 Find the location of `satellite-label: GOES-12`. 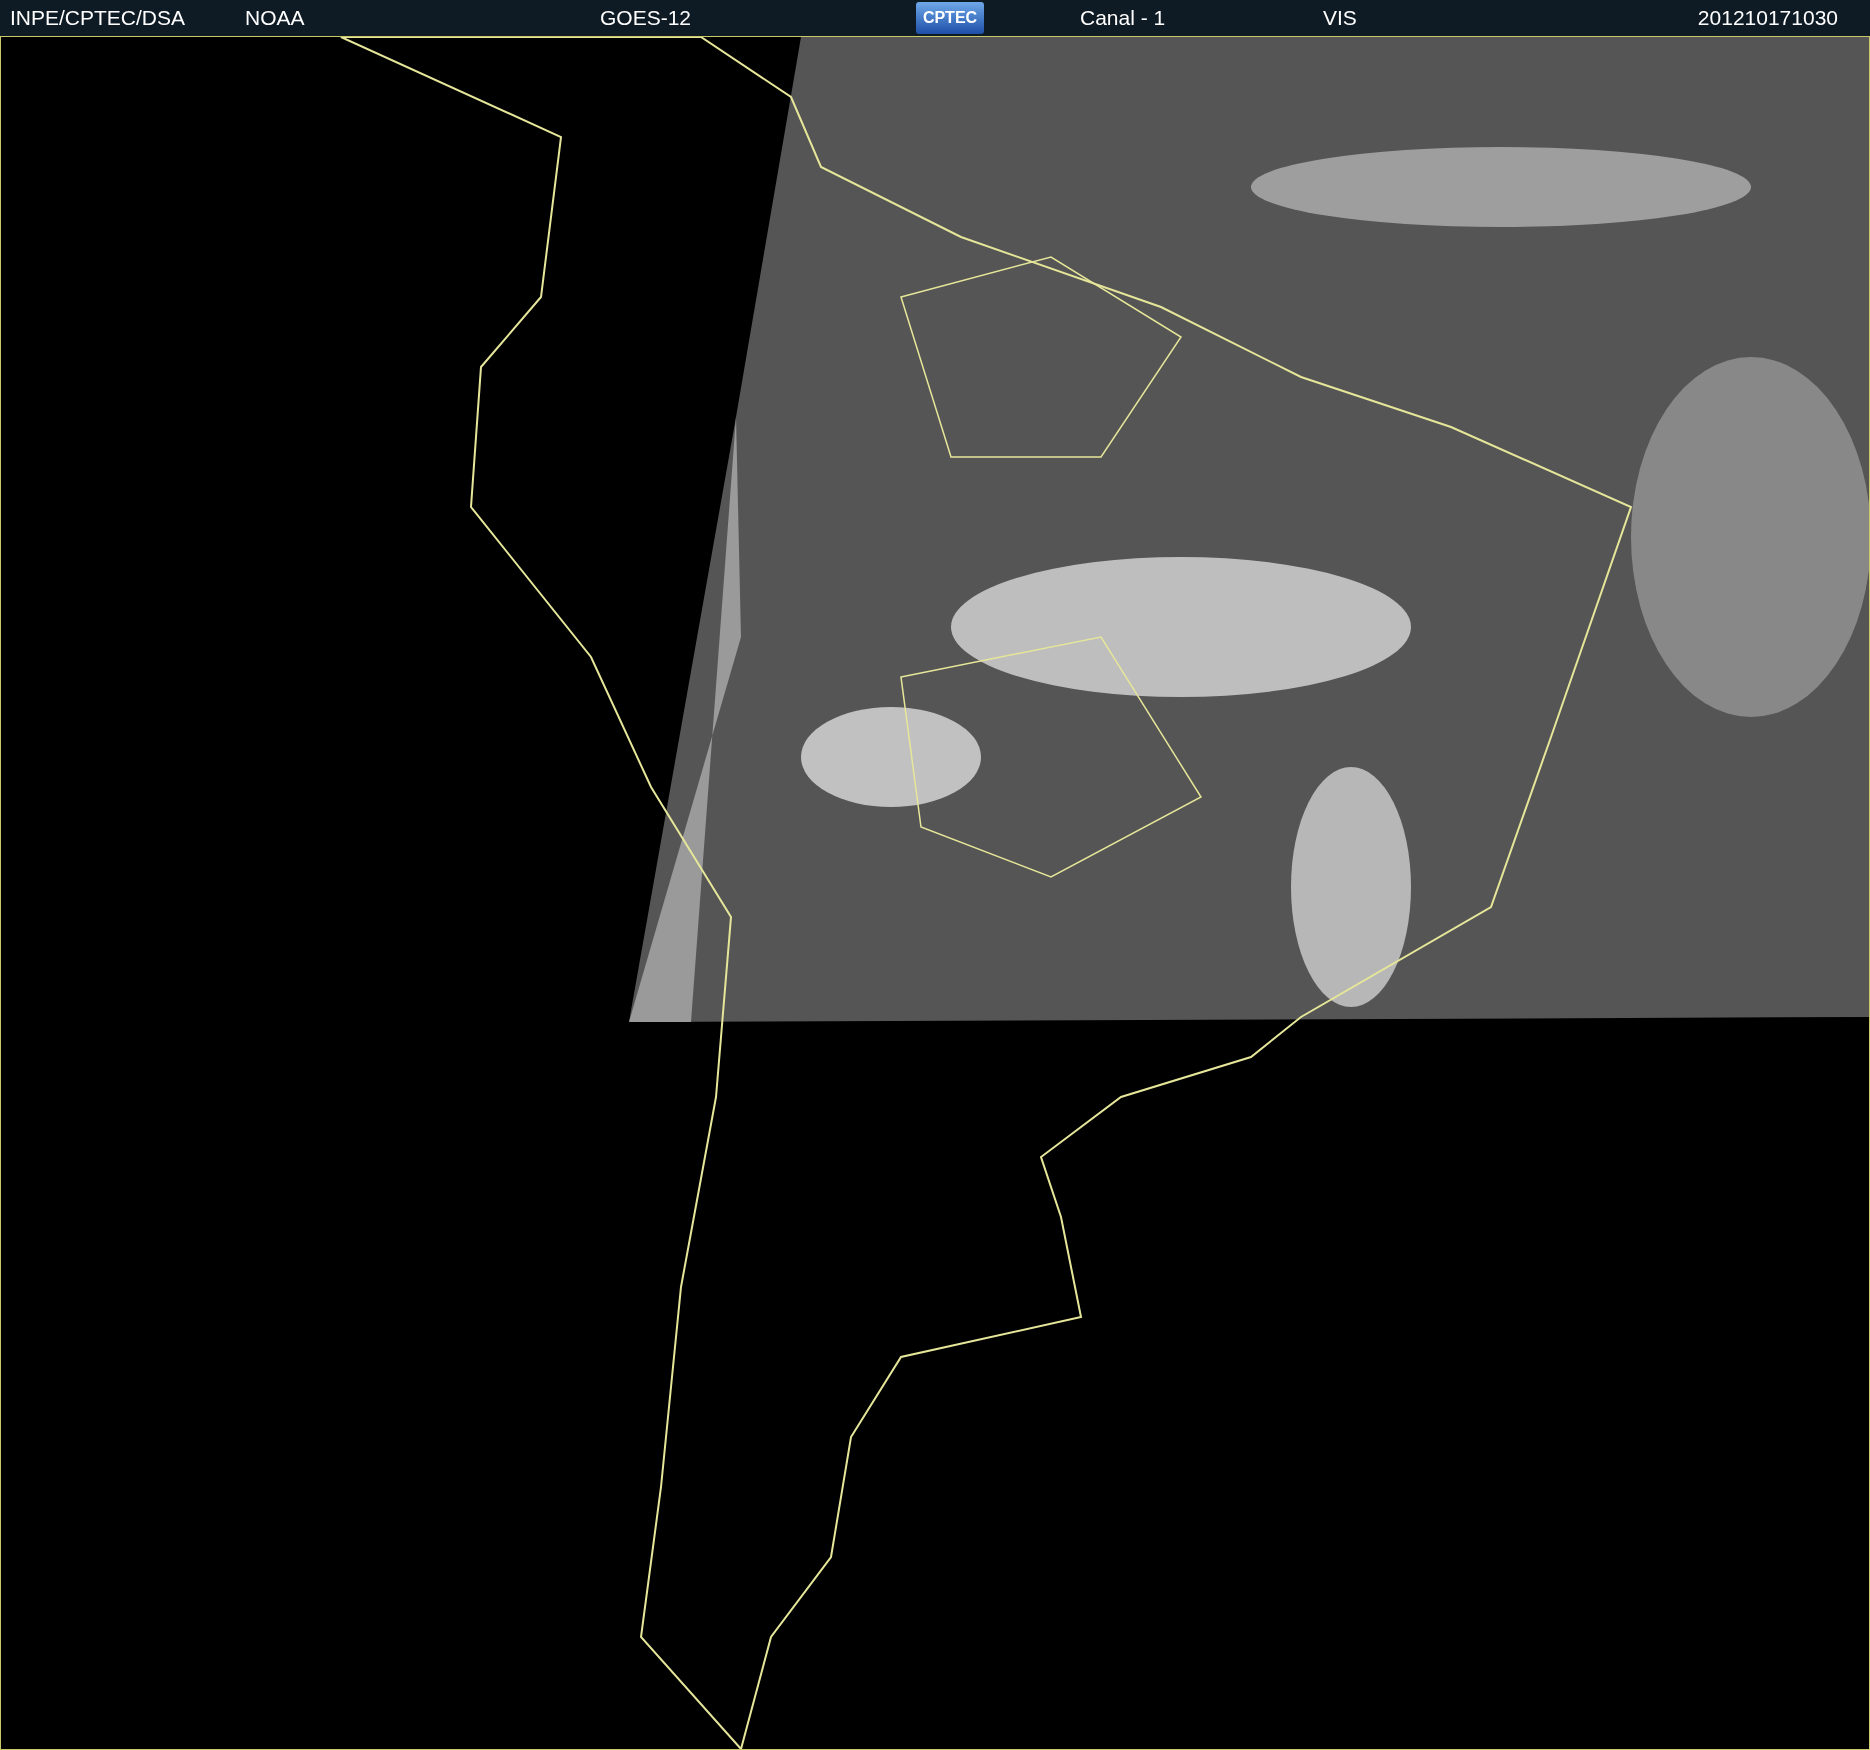

satellite-label: GOES-12 is located at coordinates (646, 18).